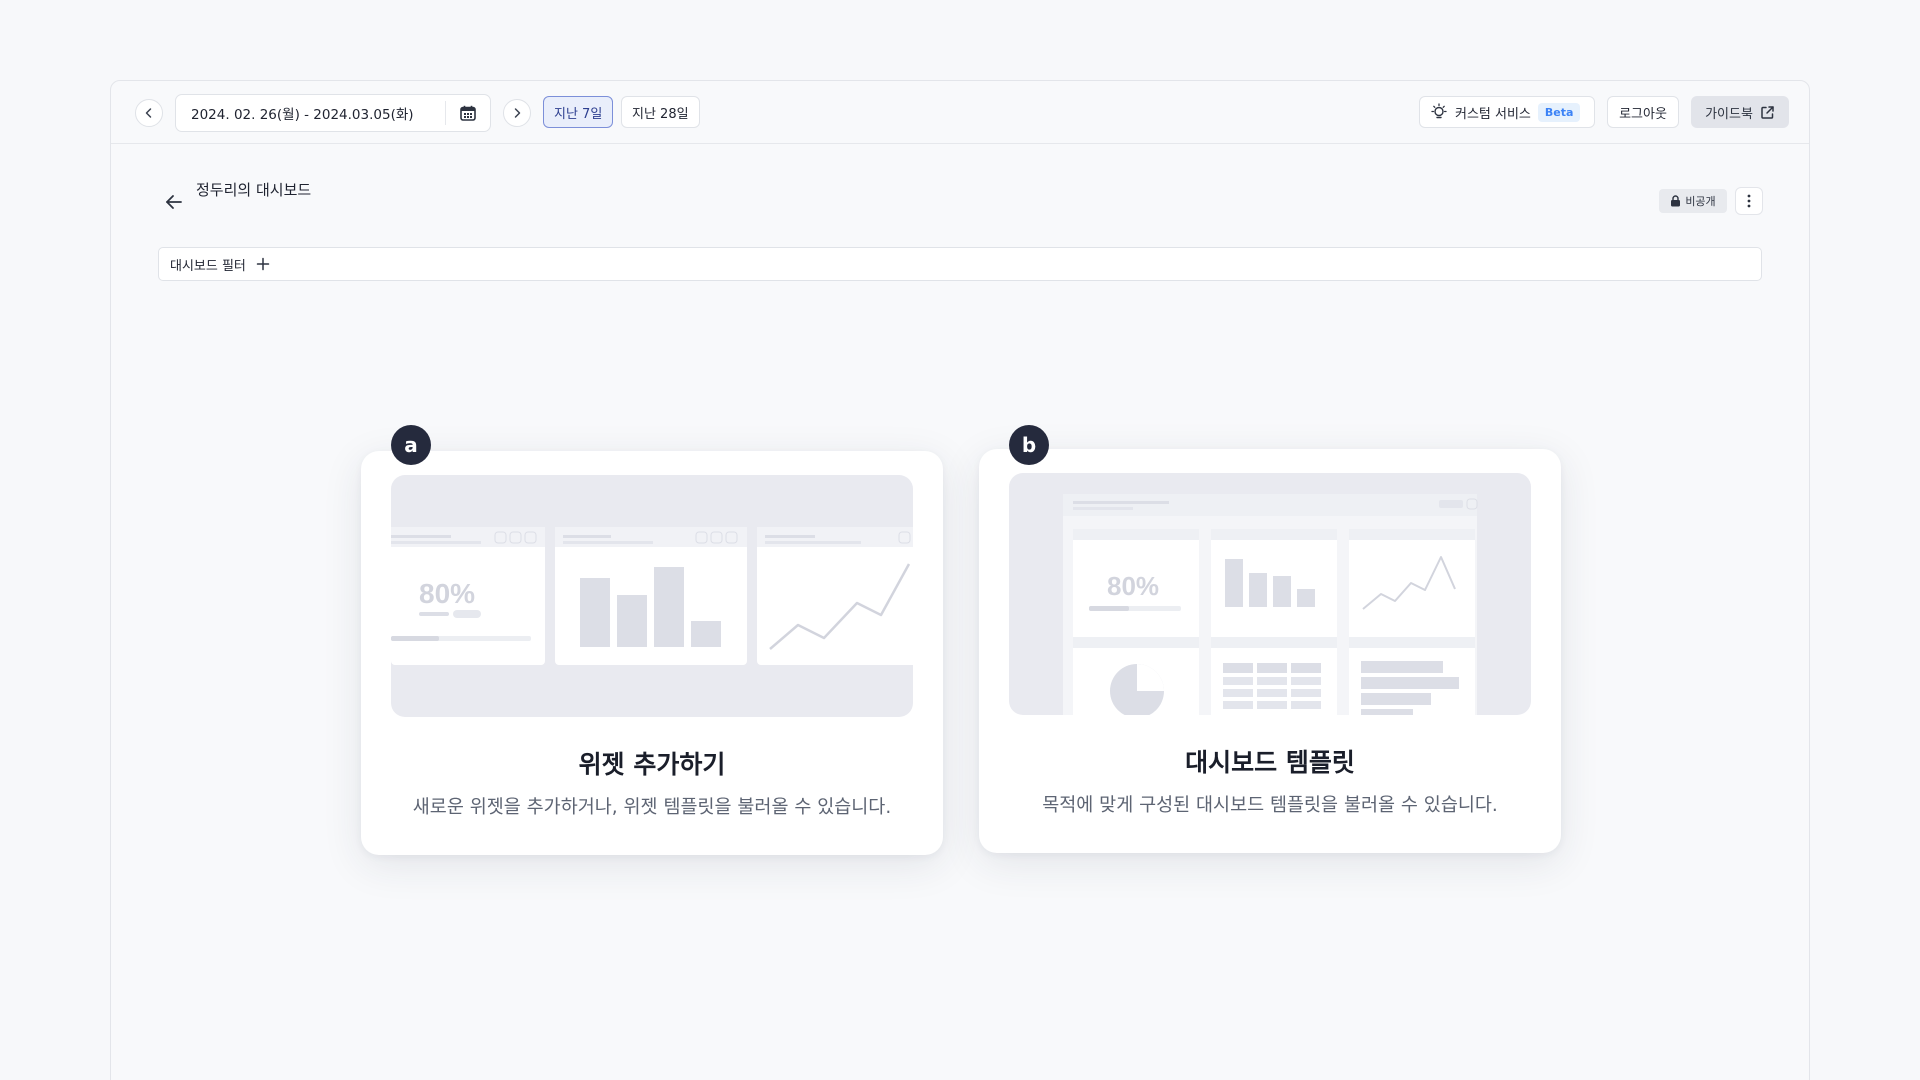 The width and height of the screenshot is (1920, 1080). I want to click on guidebook-button: 가이드북, so click(1740, 112).